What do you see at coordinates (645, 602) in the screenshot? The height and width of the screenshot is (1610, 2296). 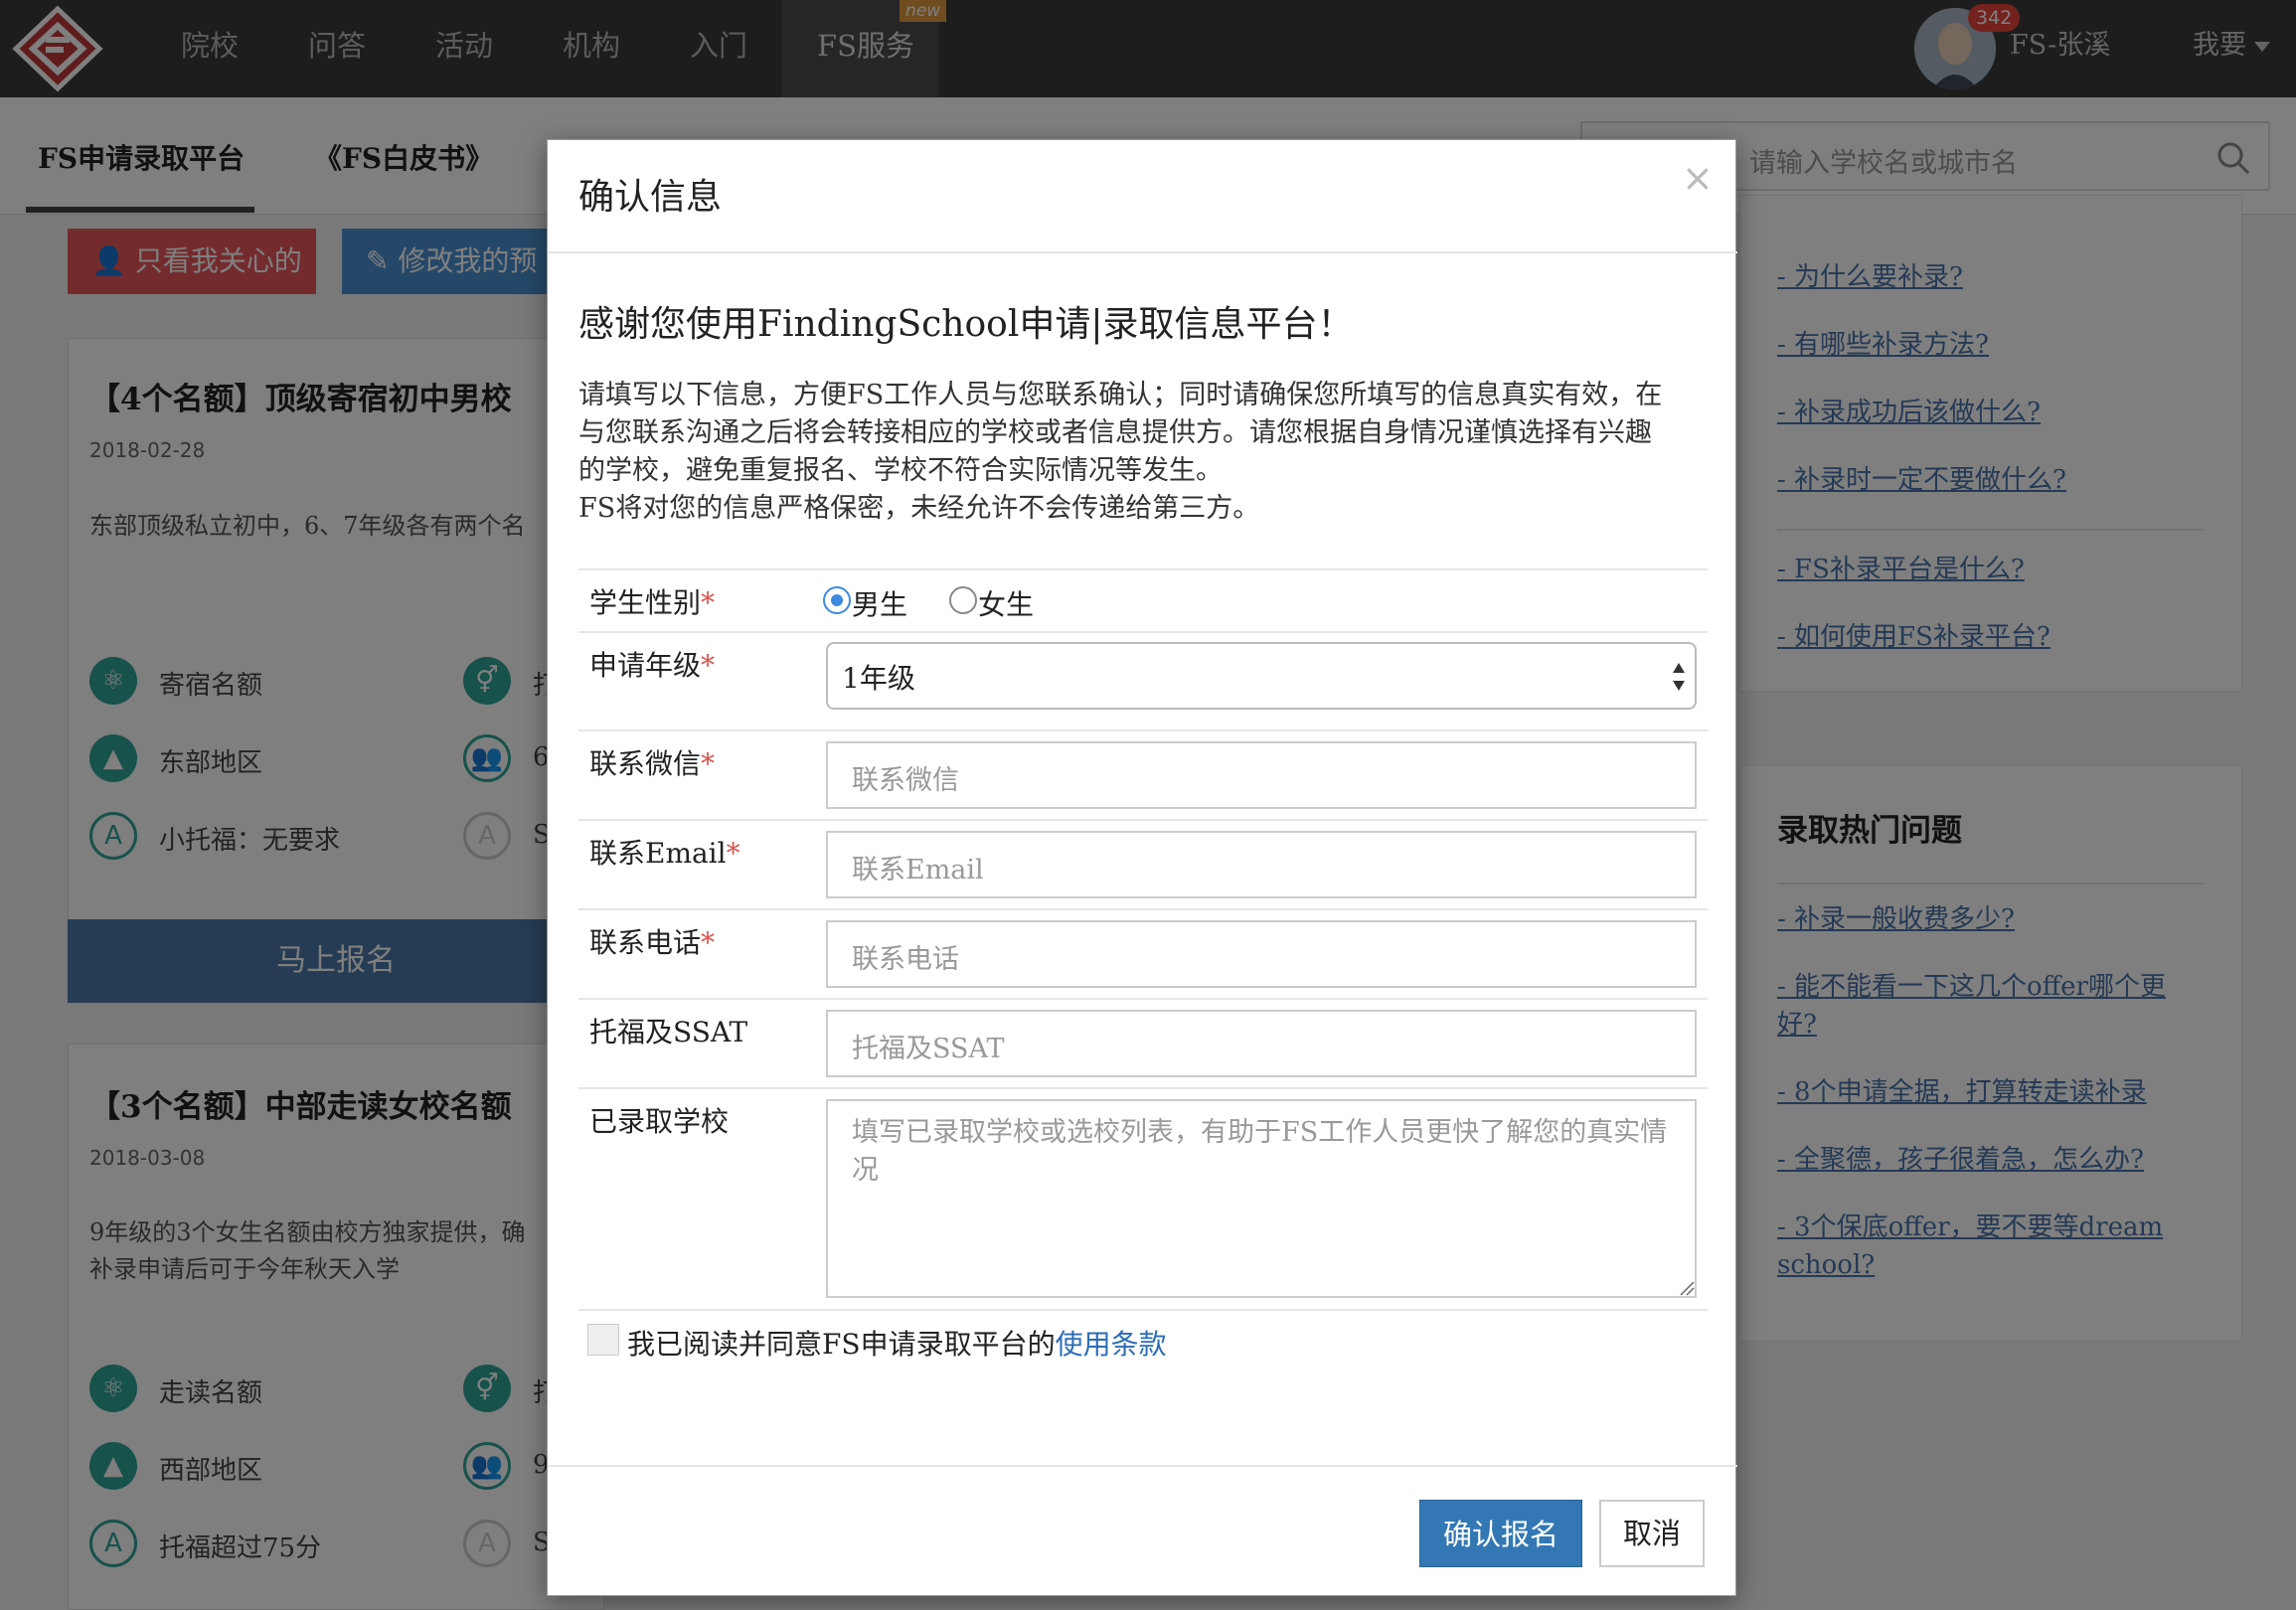 I see `gender-label-text: 学生性别` at bounding box center [645, 602].